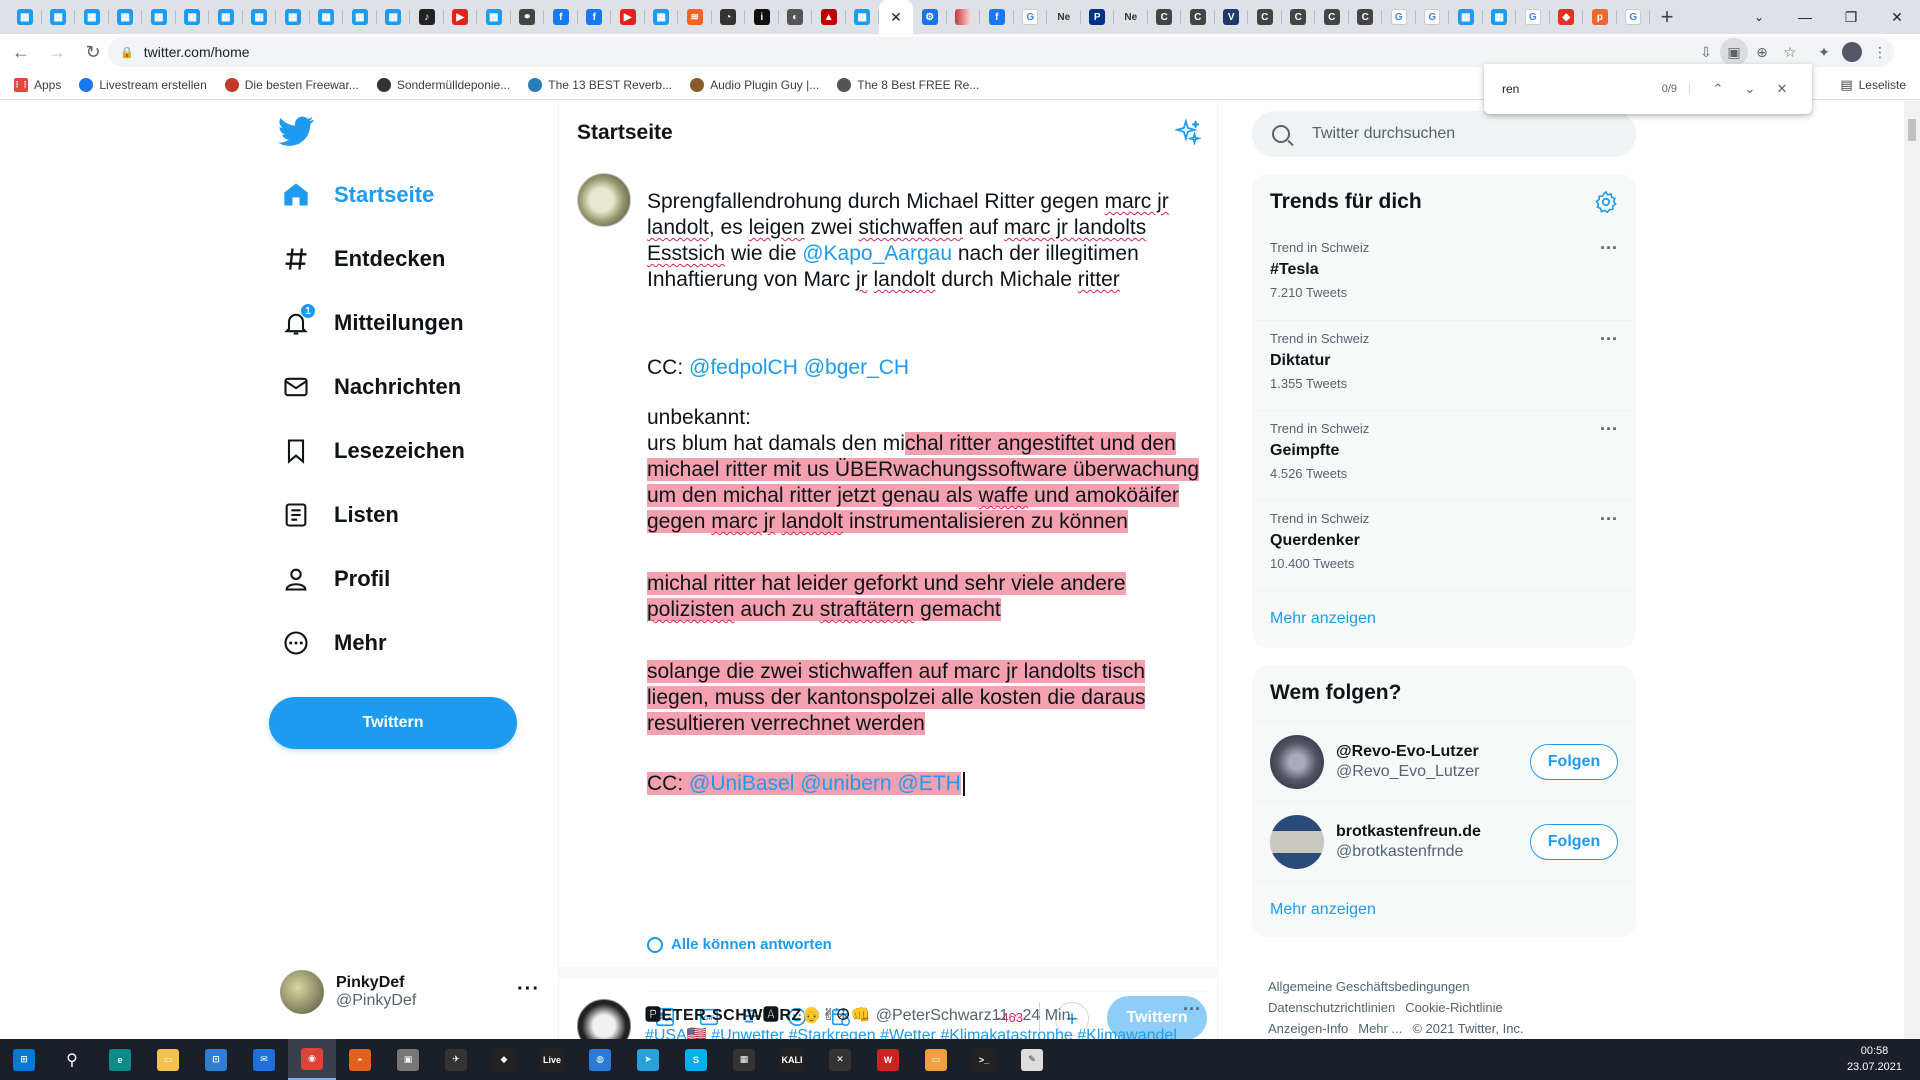 The width and height of the screenshot is (1920, 1080). I want to click on profile-avatar, so click(1852, 52).